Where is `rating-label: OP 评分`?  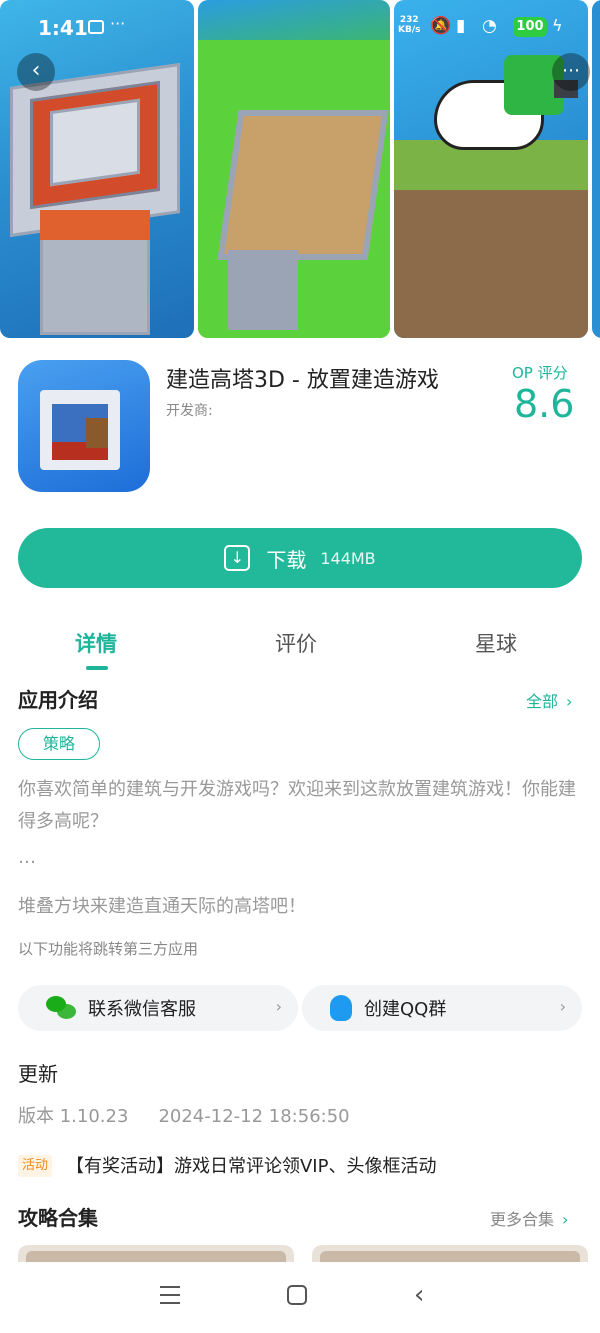 rating-label: OP 评分 is located at coordinates (540, 373).